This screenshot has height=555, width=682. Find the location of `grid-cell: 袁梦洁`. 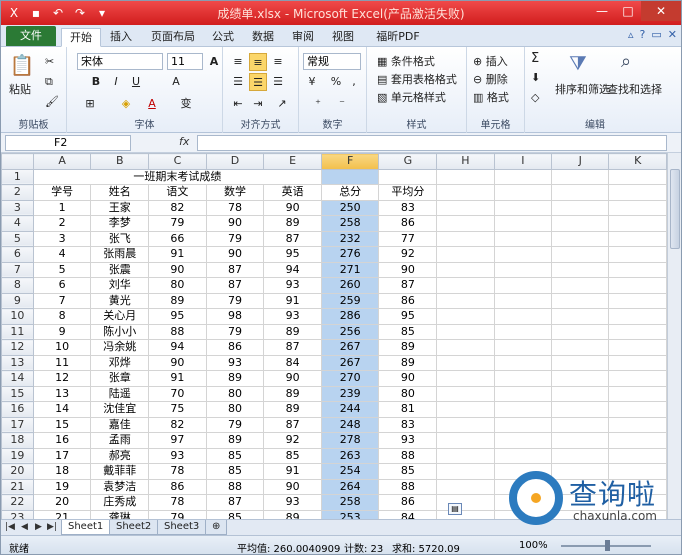

grid-cell: 袁梦洁 is located at coordinates (120, 486).